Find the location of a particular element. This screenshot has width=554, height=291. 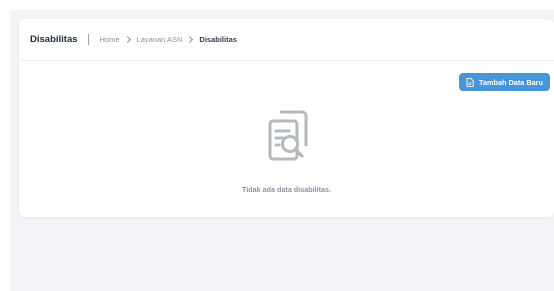

add-data-label: Tambah Data Baru is located at coordinates (511, 82).